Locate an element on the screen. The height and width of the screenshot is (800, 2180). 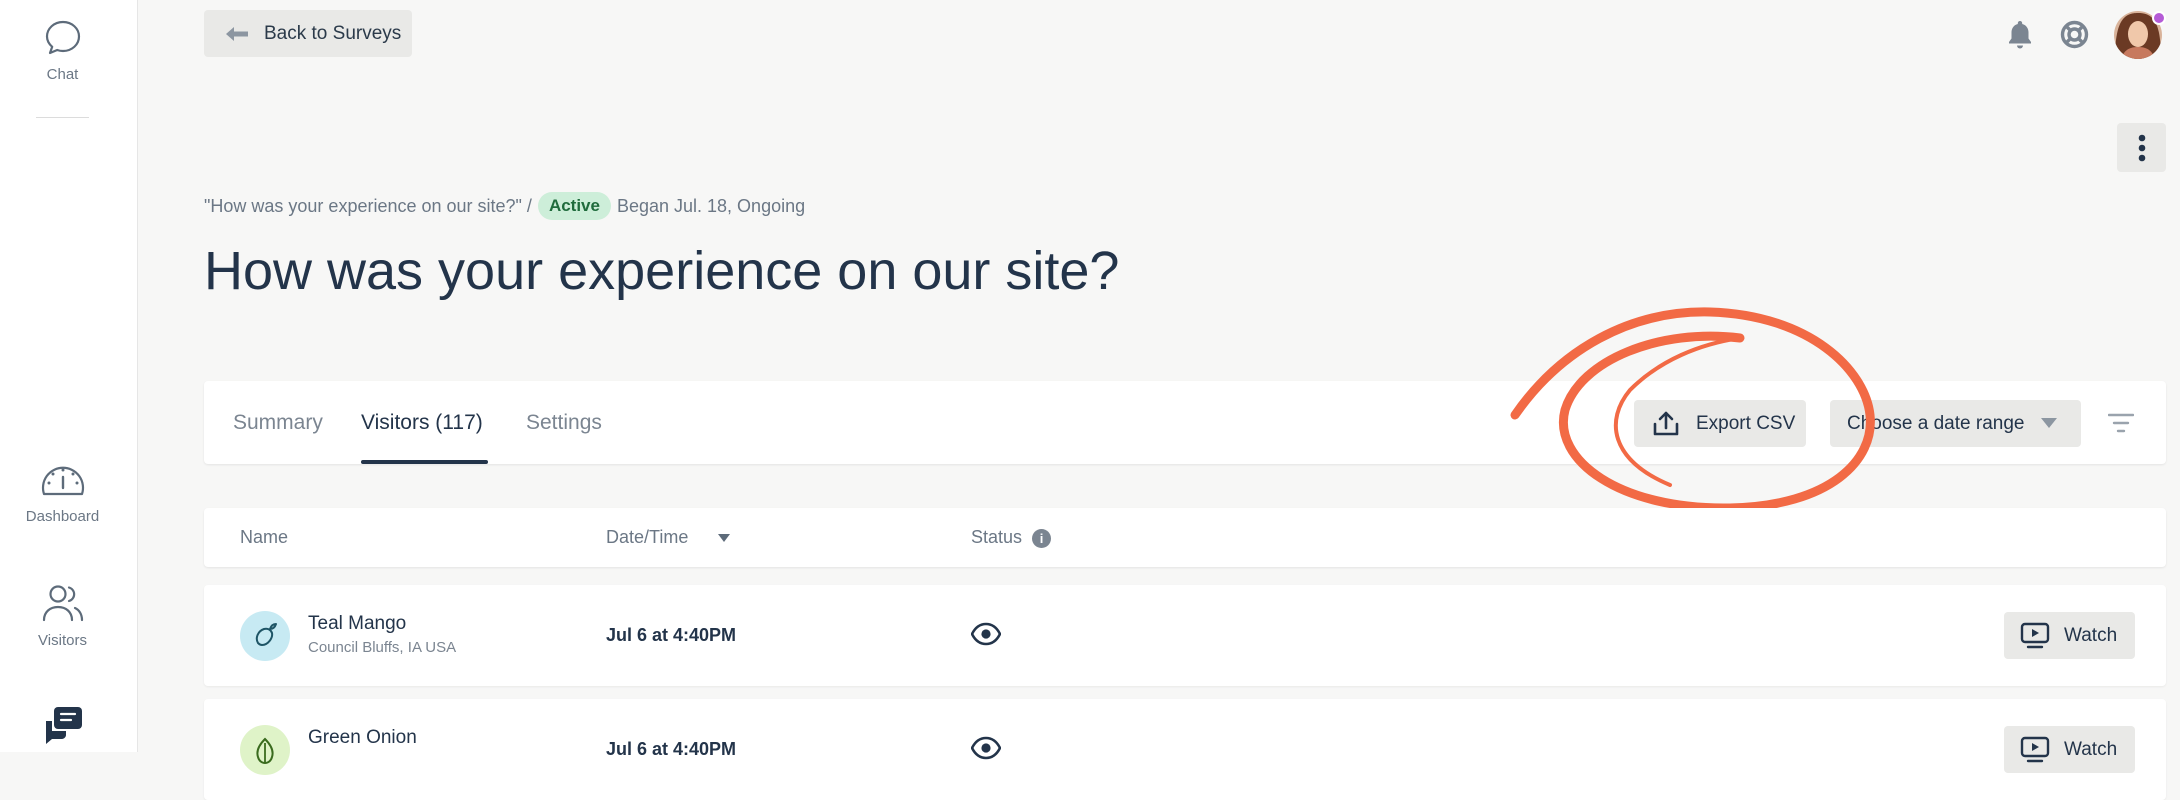
visitor-name: Green Onion is located at coordinates (362, 738).